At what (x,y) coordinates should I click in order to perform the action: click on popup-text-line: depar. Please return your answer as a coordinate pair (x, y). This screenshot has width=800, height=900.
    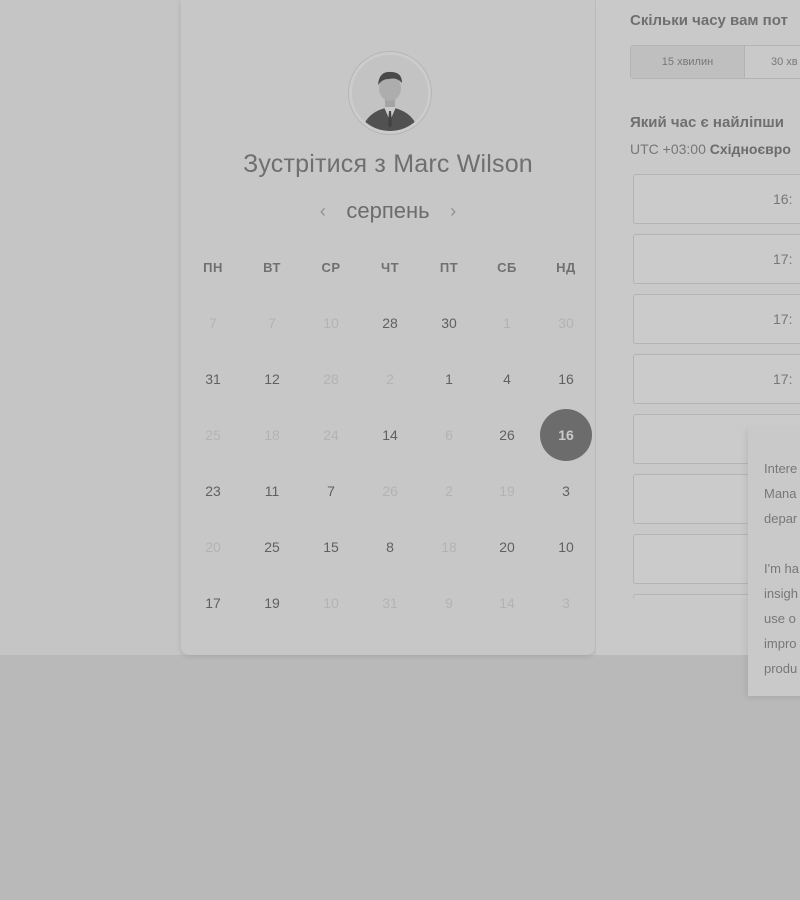
    Looking at the image, I should click on (781, 518).